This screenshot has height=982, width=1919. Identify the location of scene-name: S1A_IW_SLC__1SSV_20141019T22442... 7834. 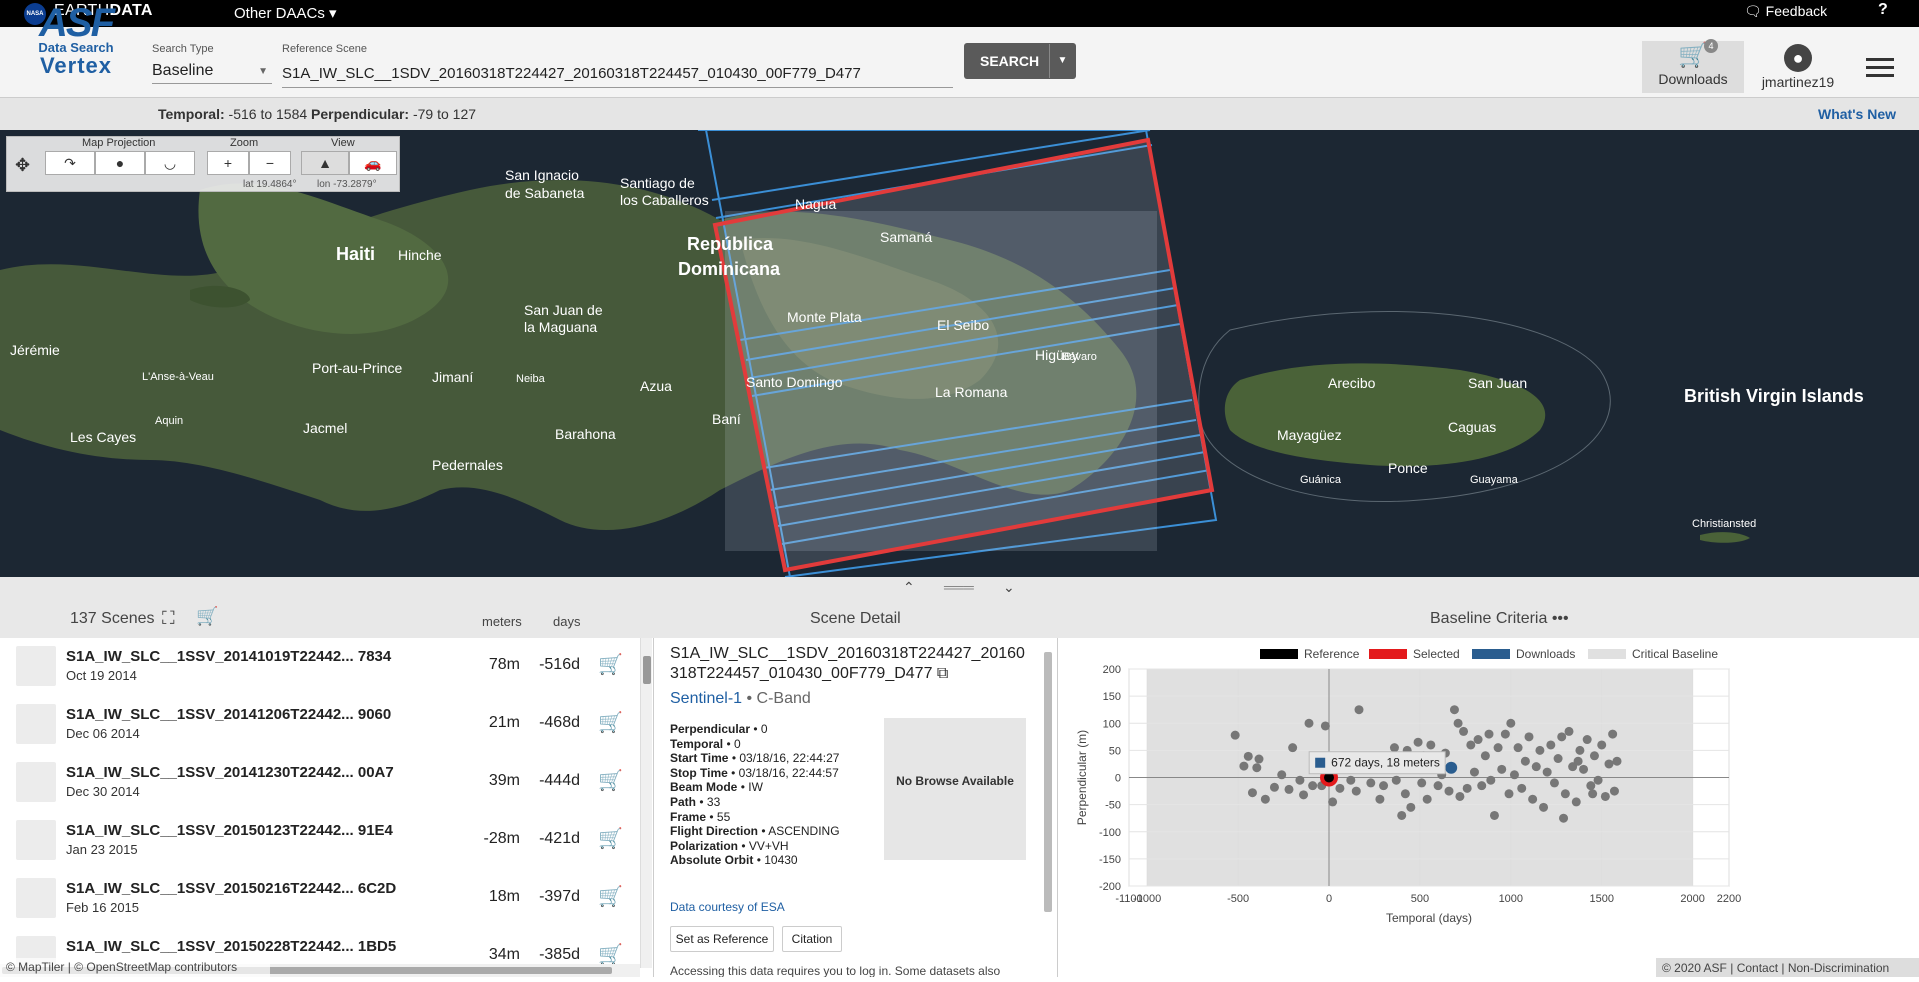
(229, 656).